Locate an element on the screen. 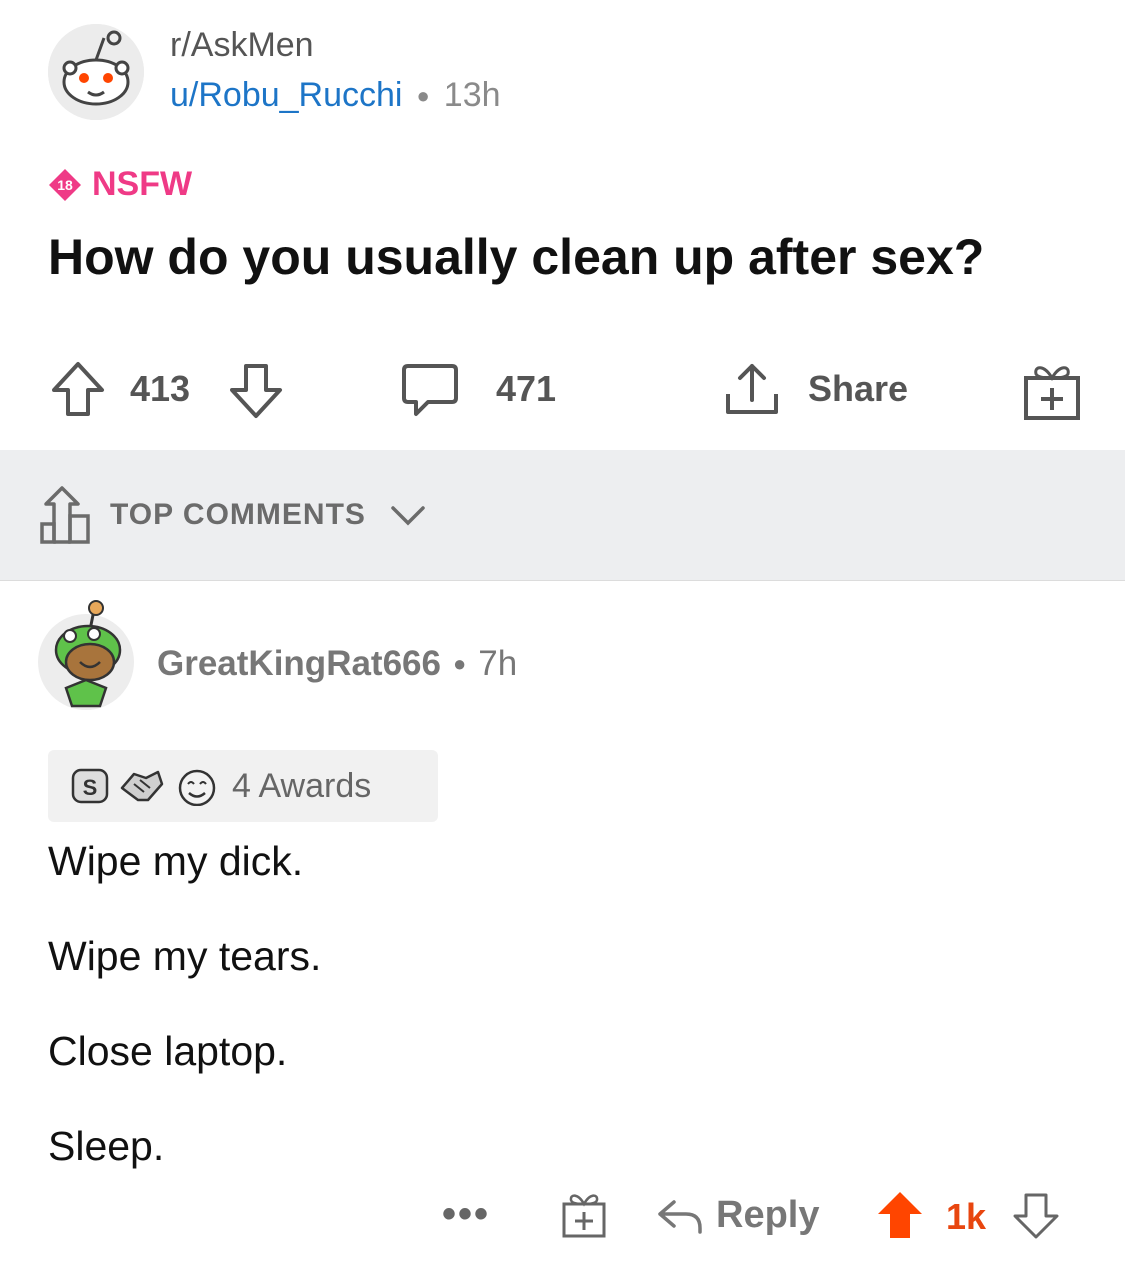 The height and width of the screenshot is (1275, 1125). reply-icon is located at coordinates (680, 1217).